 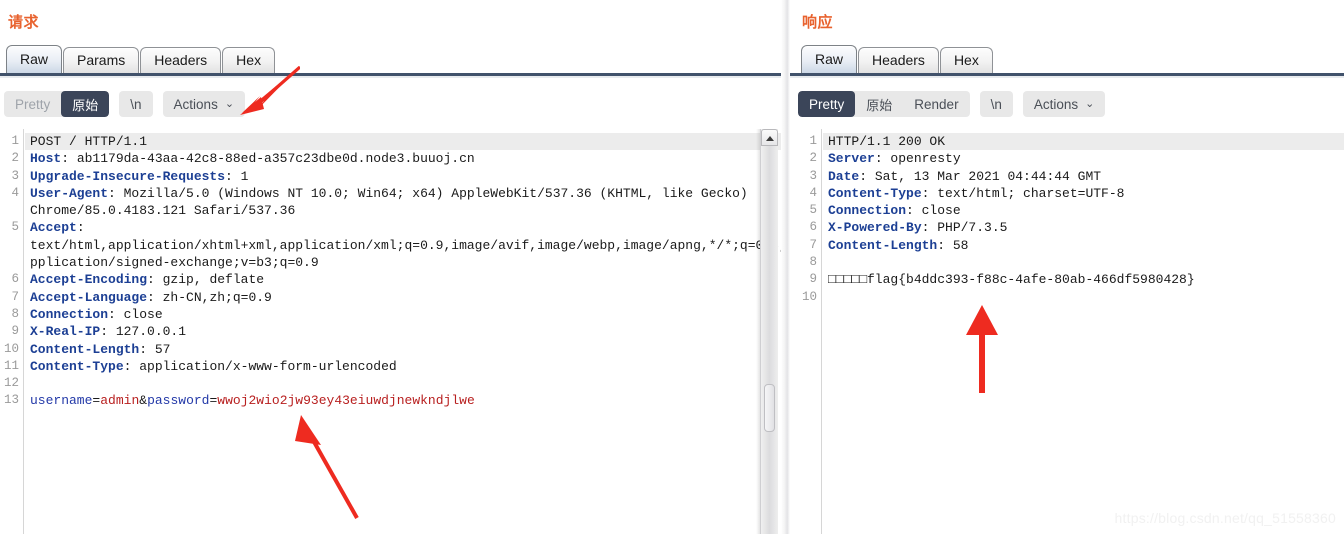 I want to click on code-line: POST / HTTP/1.1, so click(x=403, y=142).